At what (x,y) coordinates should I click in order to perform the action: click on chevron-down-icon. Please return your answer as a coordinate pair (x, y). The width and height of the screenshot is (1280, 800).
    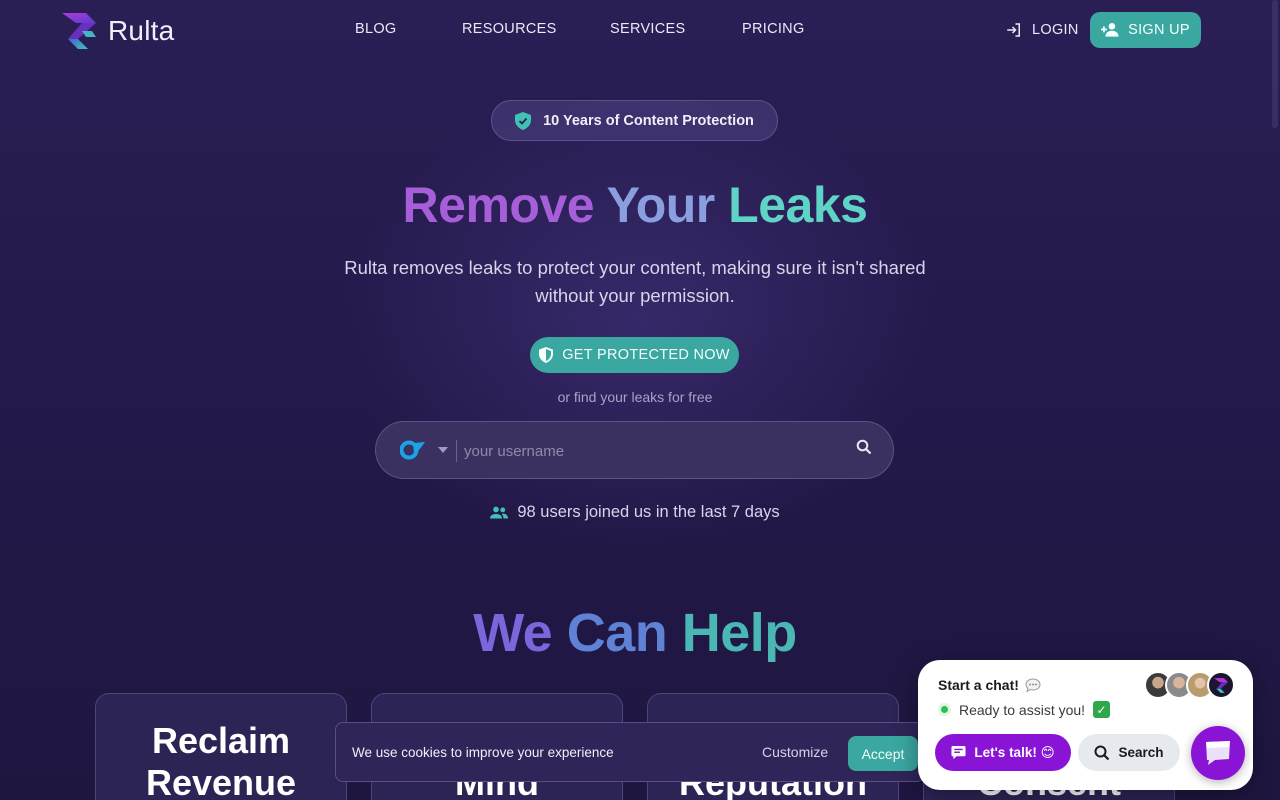
    Looking at the image, I should click on (443, 450).